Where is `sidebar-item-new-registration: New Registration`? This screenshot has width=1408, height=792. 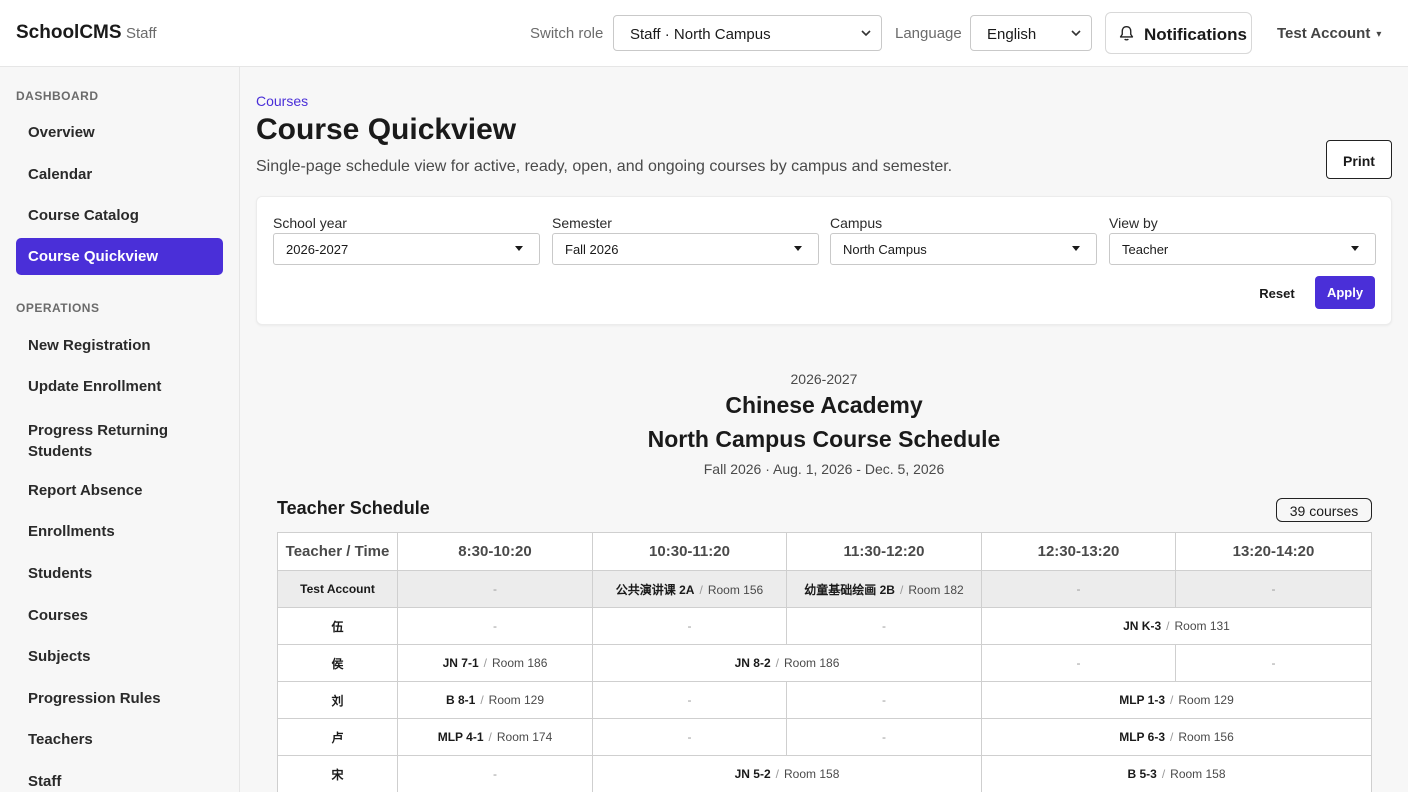 sidebar-item-new-registration: New Registration is located at coordinates (119, 345).